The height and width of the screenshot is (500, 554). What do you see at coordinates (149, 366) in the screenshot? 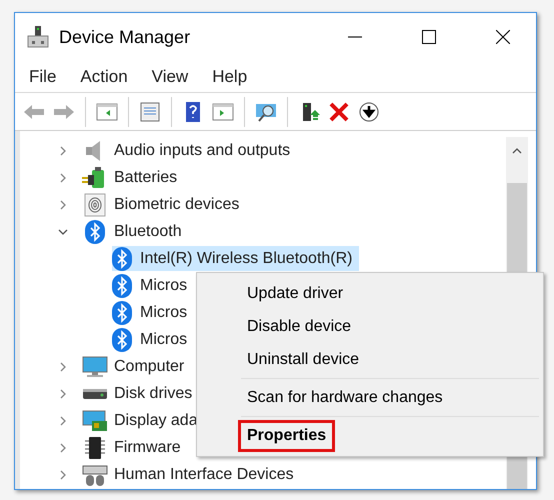
I see `tree-item: Computer` at bounding box center [149, 366].